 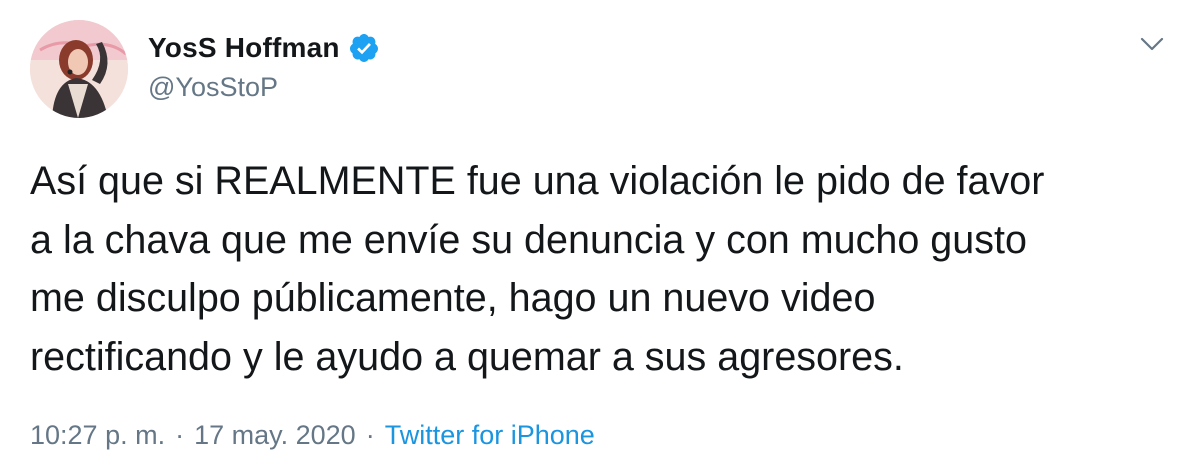 What do you see at coordinates (490, 435) in the screenshot?
I see `tweet-source-link: Twitter for iPhone` at bounding box center [490, 435].